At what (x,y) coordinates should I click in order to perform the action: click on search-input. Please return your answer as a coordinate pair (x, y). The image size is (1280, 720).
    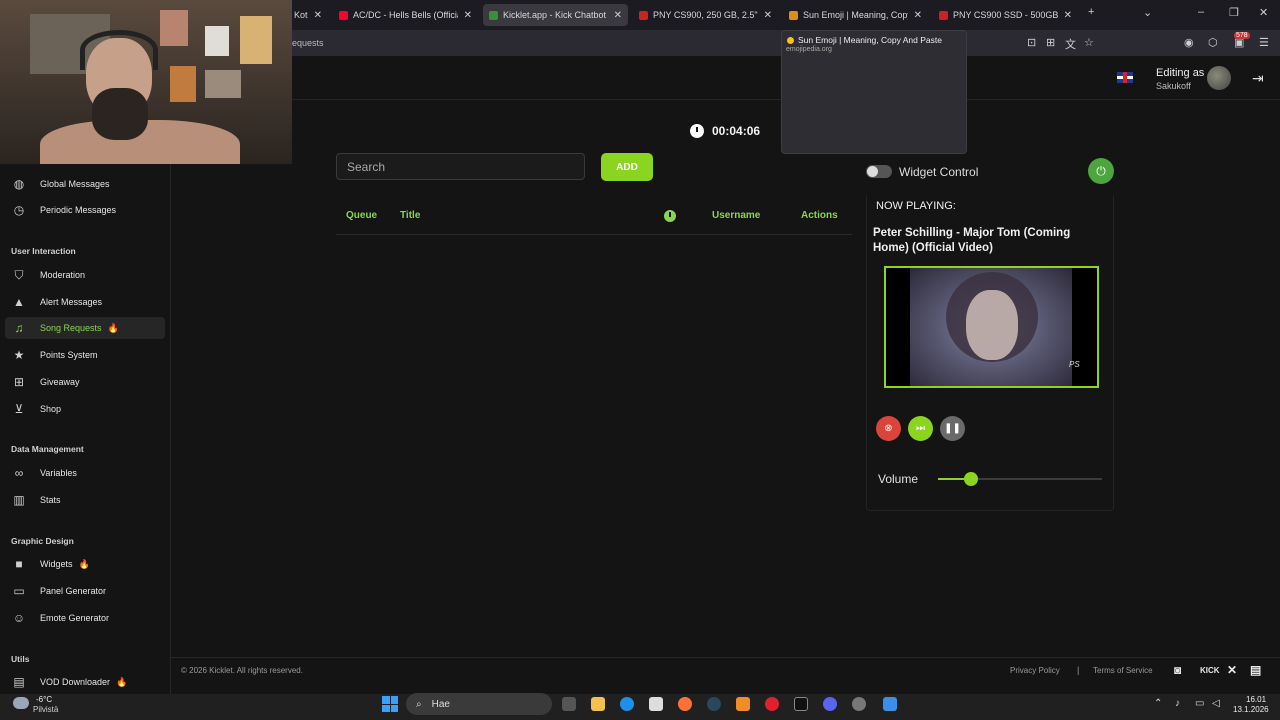
    Looking at the image, I should click on (460, 166).